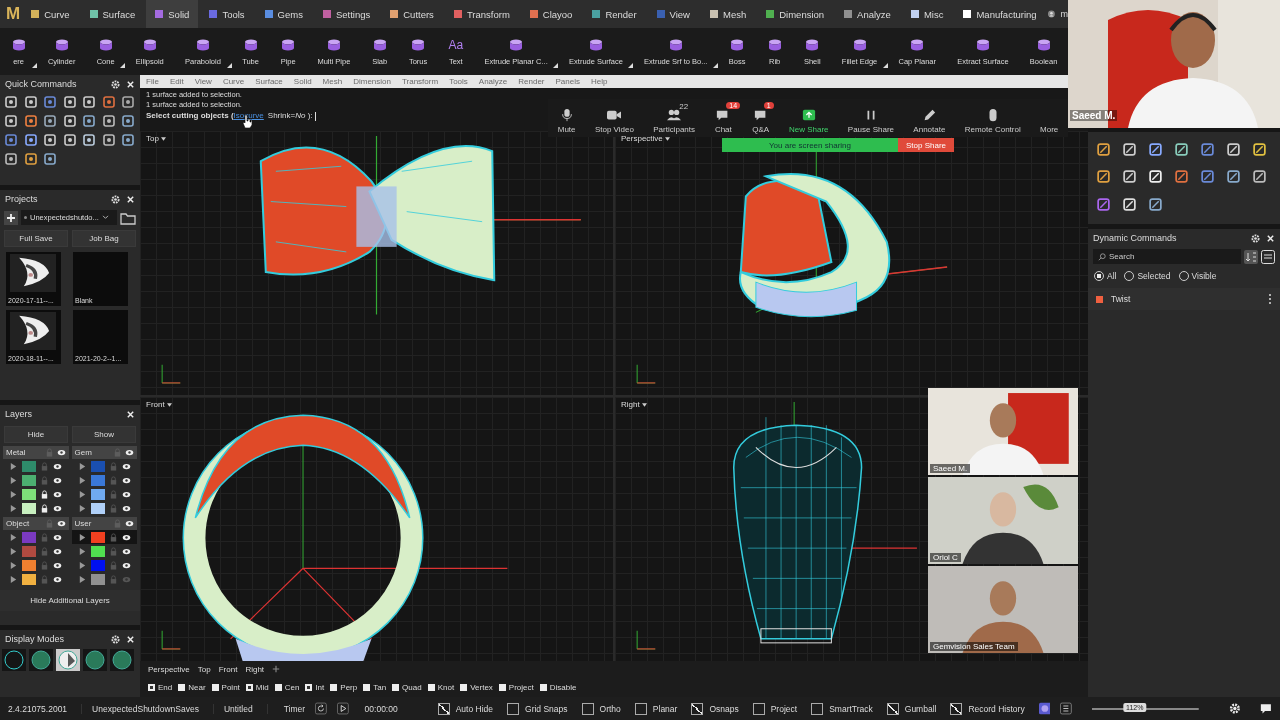 The width and height of the screenshot is (1280, 720). I want to click on view-tab: Top, so click(204, 669).